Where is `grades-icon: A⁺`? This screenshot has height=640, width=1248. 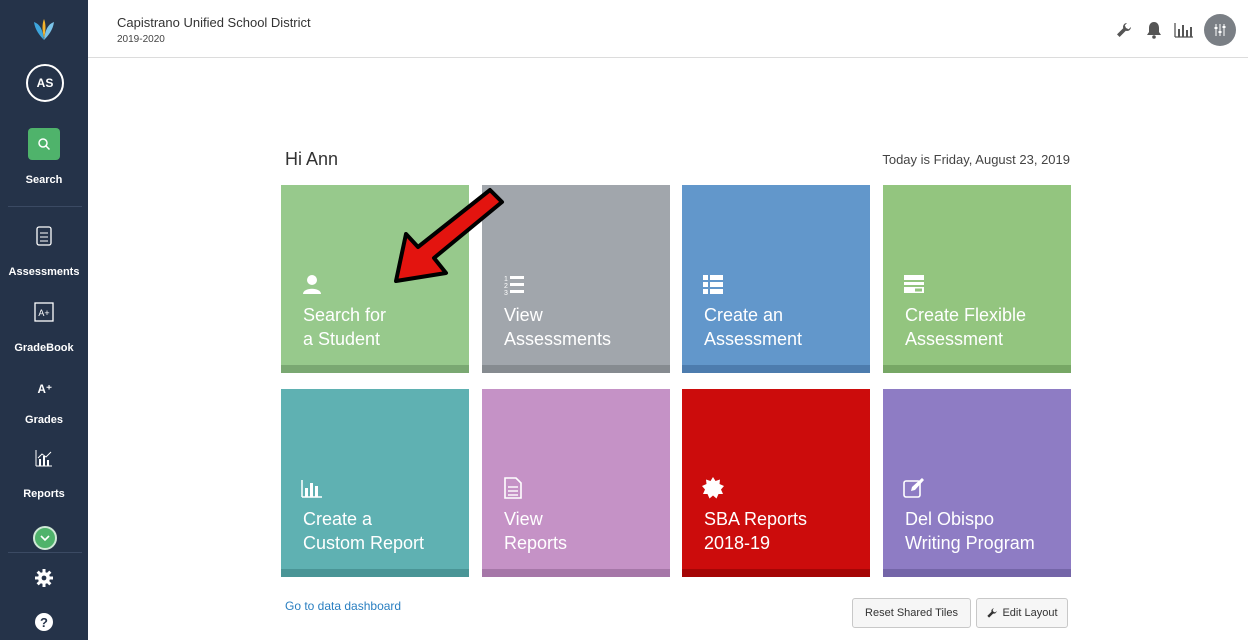
grades-icon: A⁺ is located at coordinates (44, 388).